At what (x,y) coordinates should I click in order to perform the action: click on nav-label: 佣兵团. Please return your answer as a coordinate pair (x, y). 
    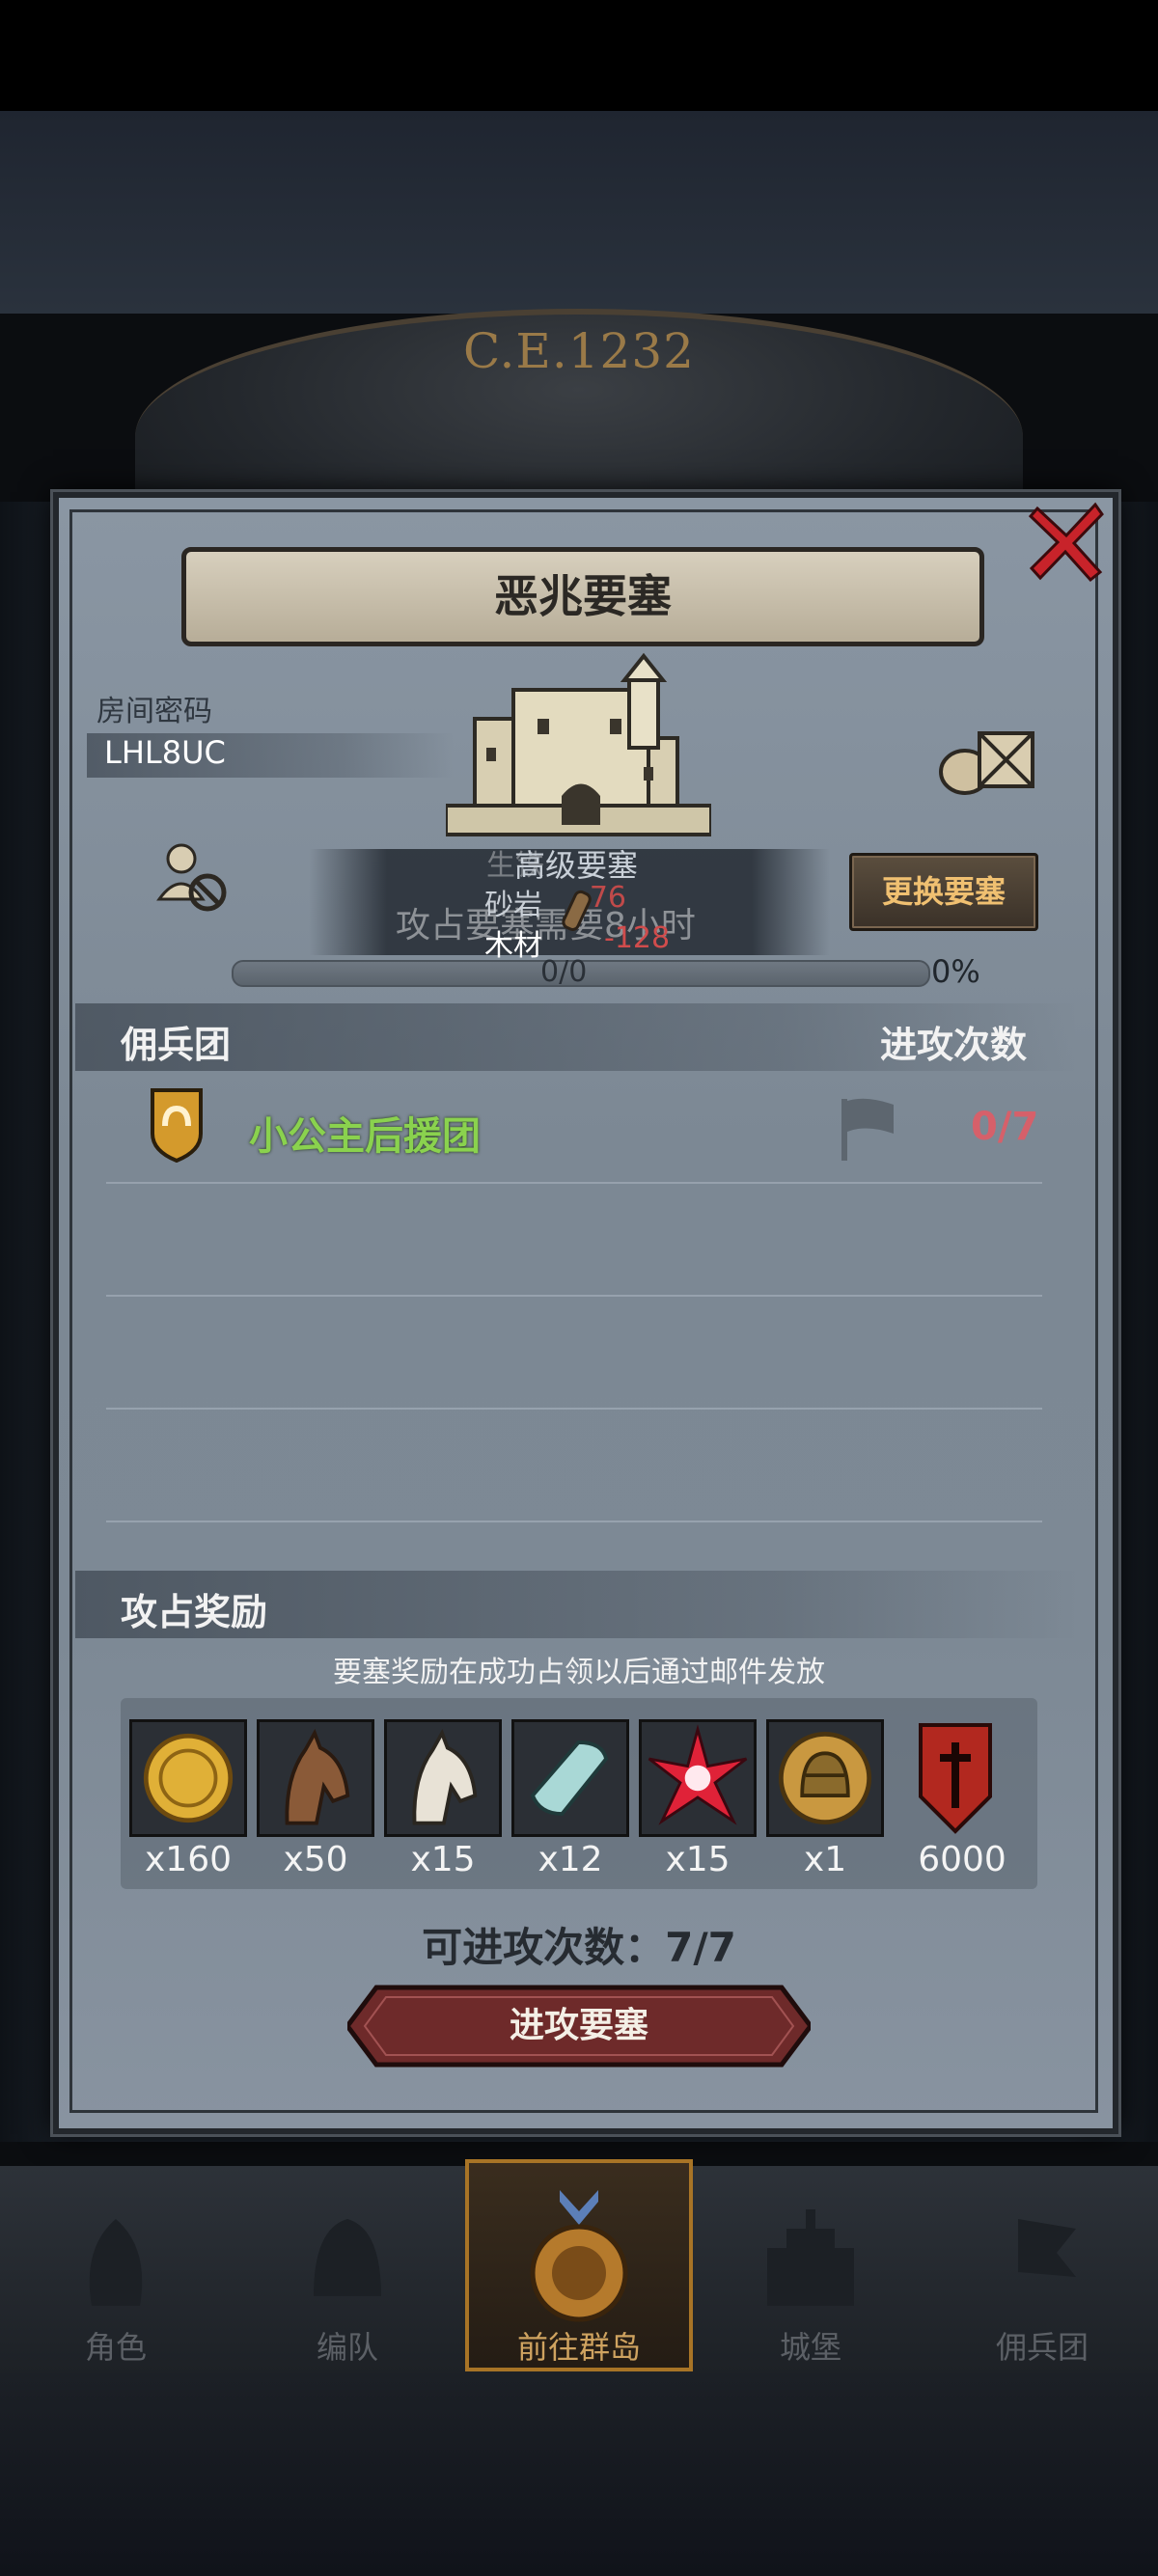
    Looking at the image, I should click on (1042, 2348).